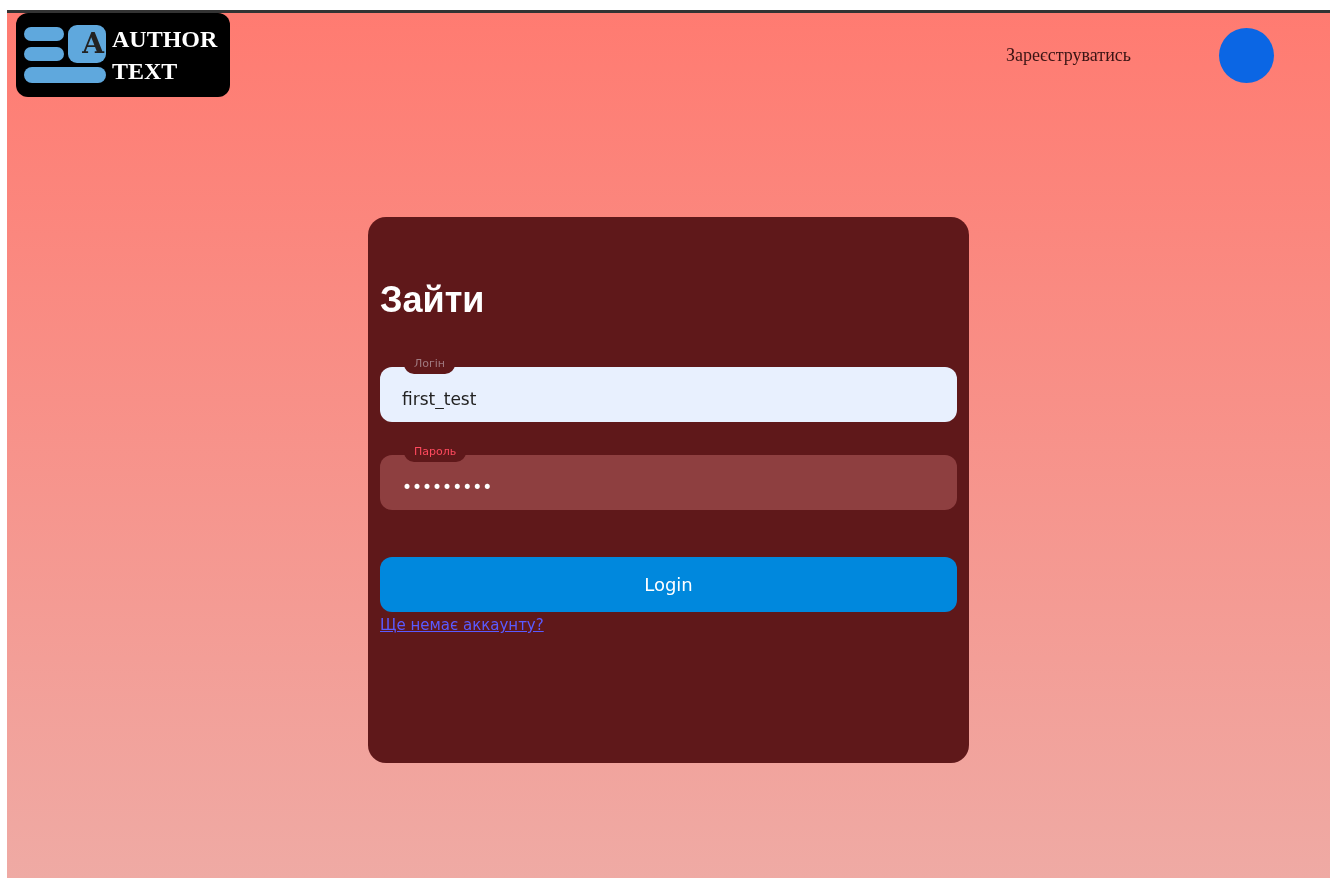 This screenshot has width=1330, height=878. Describe the element at coordinates (123, 55) in the screenshot. I see `logo: A AUTHOR TEXT` at that location.